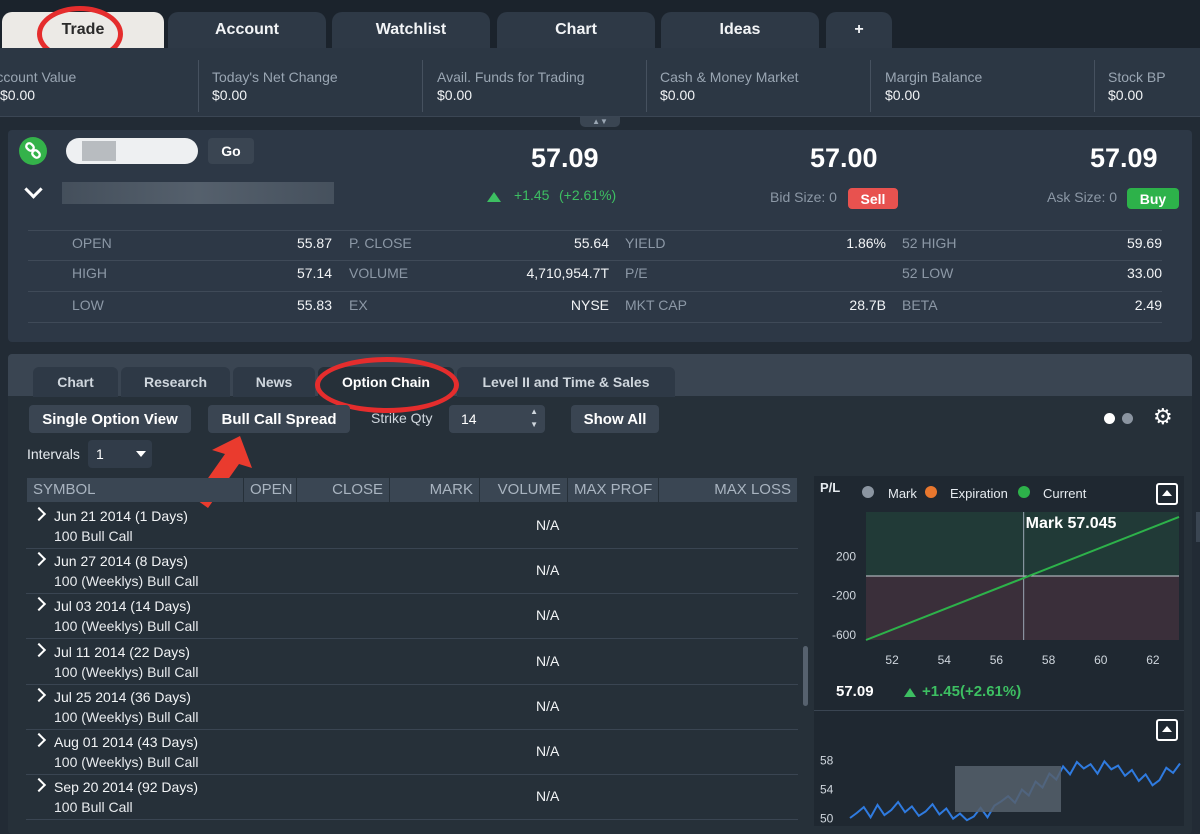 This screenshot has height=834, width=1200. Describe the element at coordinates (1144, 273) in the screenshot. I see `stat-value: 33.00` at that location.